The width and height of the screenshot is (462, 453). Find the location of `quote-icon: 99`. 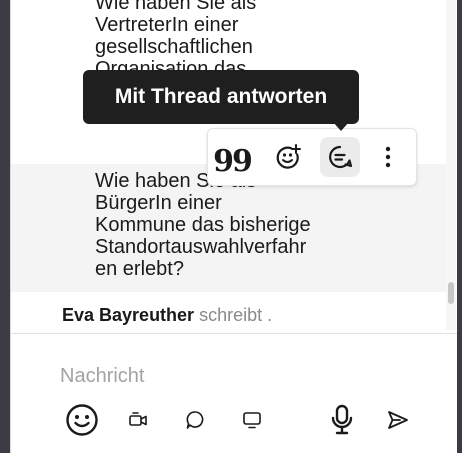

quote-icon: 99 is located at coordinates (233, 161).